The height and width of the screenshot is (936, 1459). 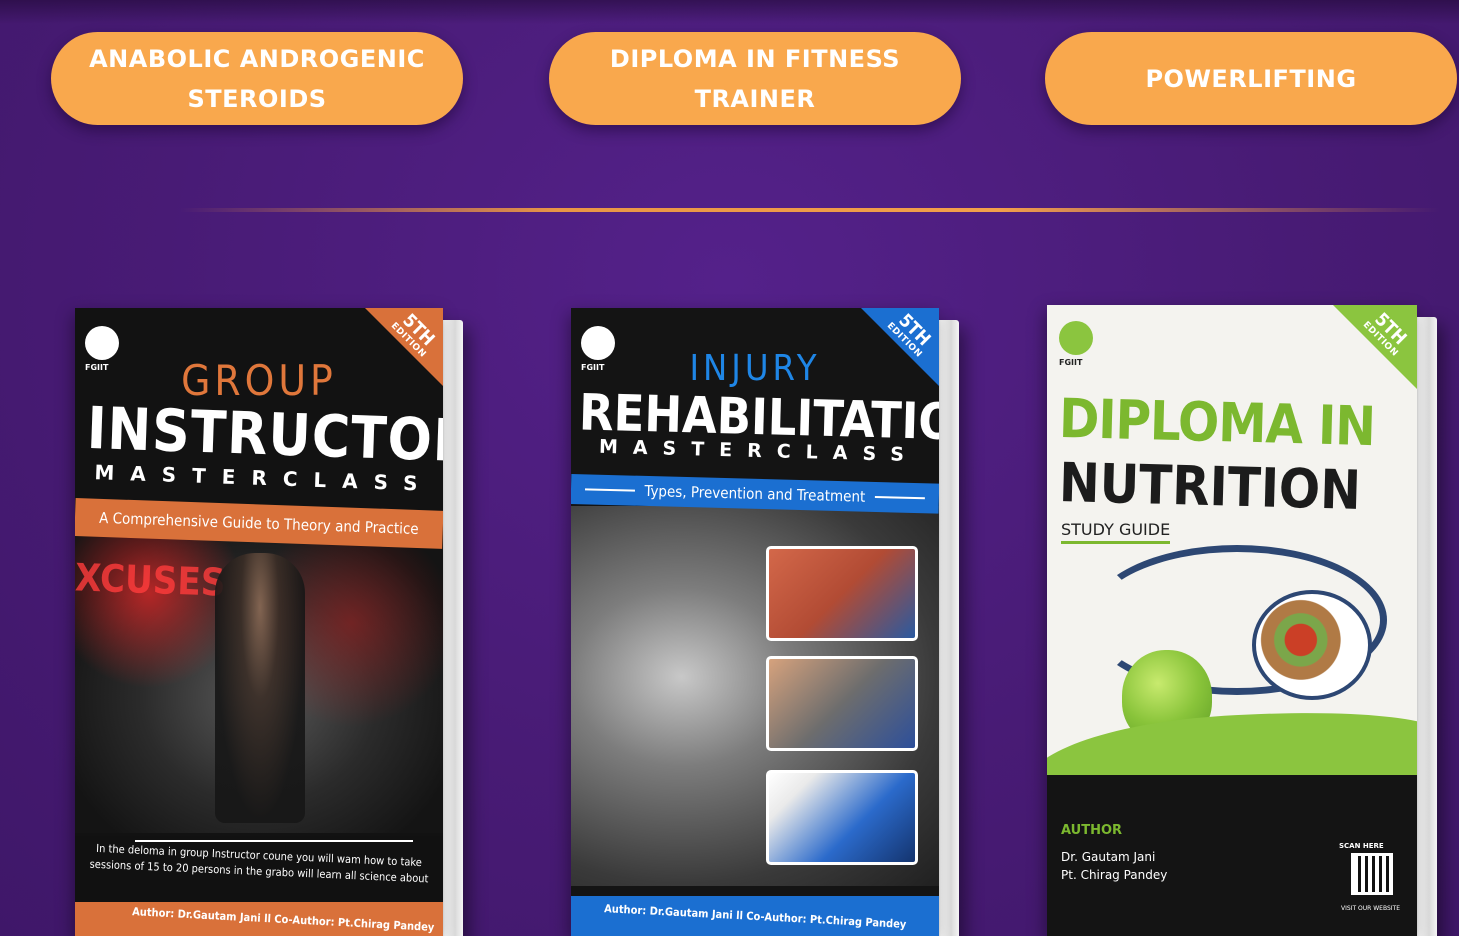 What do you see at coordinates (1108, 857) in the screenshot?
I see `book-author-1: Dr. Gautam Jani` at bounding box center [1108, 857].